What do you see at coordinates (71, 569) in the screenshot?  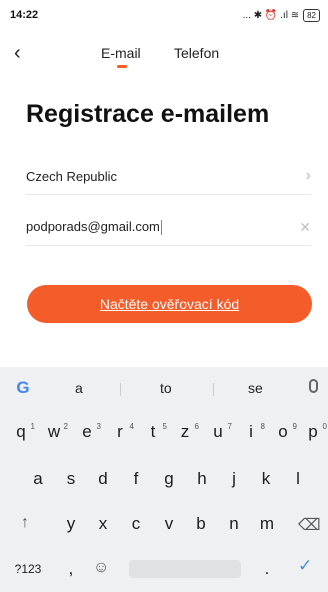 I see `key-comma: ,` at bounding box center [71, 569].